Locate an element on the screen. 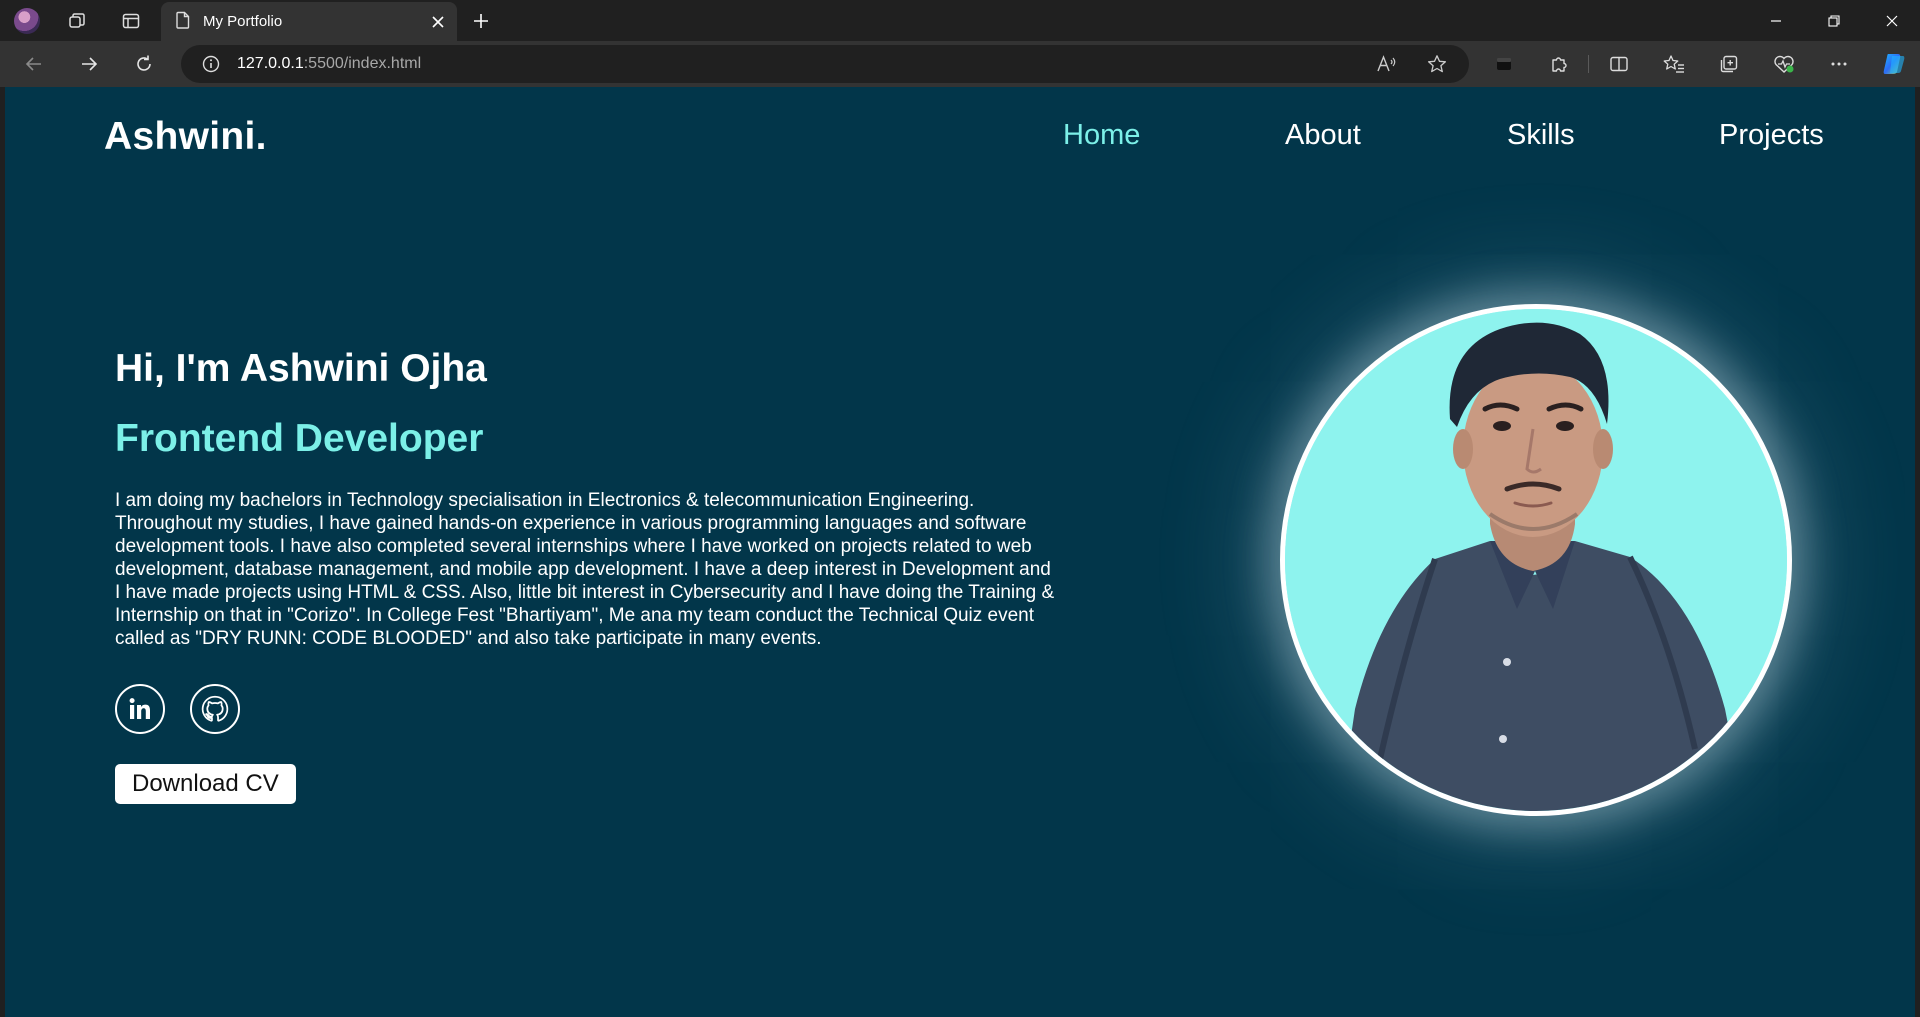 The height and width of the screenshot is (1017, 1920). profile-avatar is located at coordinates (27, 21).